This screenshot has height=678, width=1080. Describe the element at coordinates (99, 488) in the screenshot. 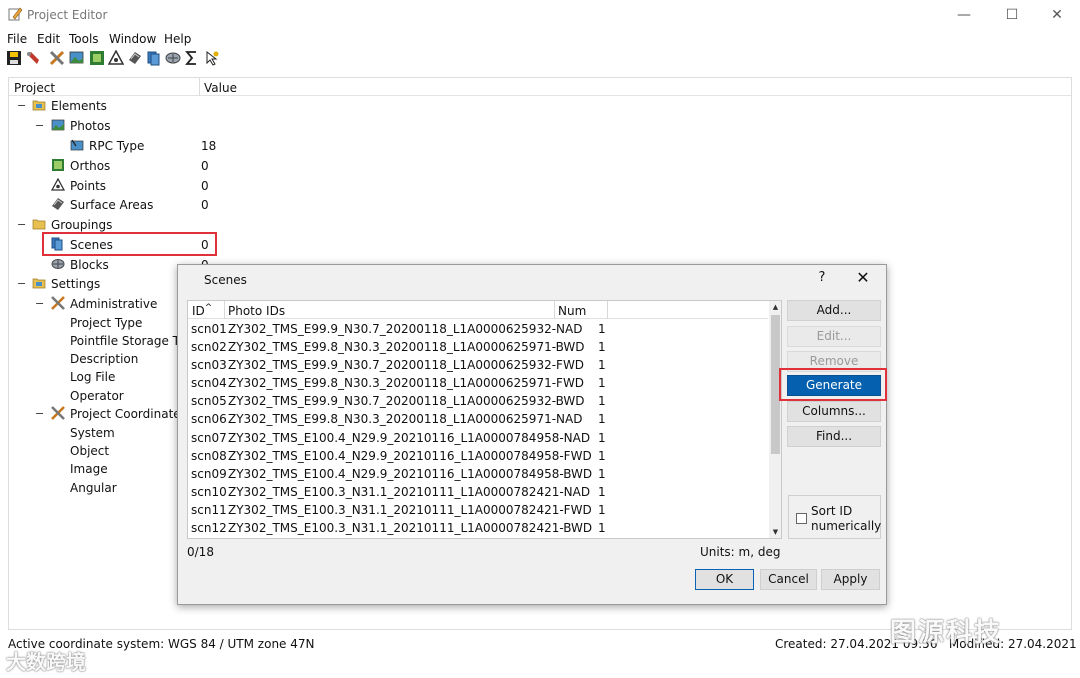

I see `tree-row-angular: Angular` at that location.